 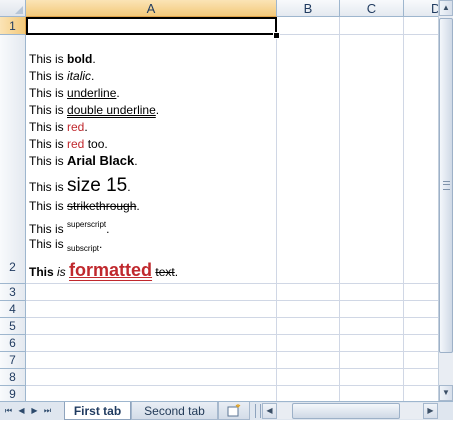 I want to click on vertical-scrollbar: ▲ ▼, so click(x=445, y=200).